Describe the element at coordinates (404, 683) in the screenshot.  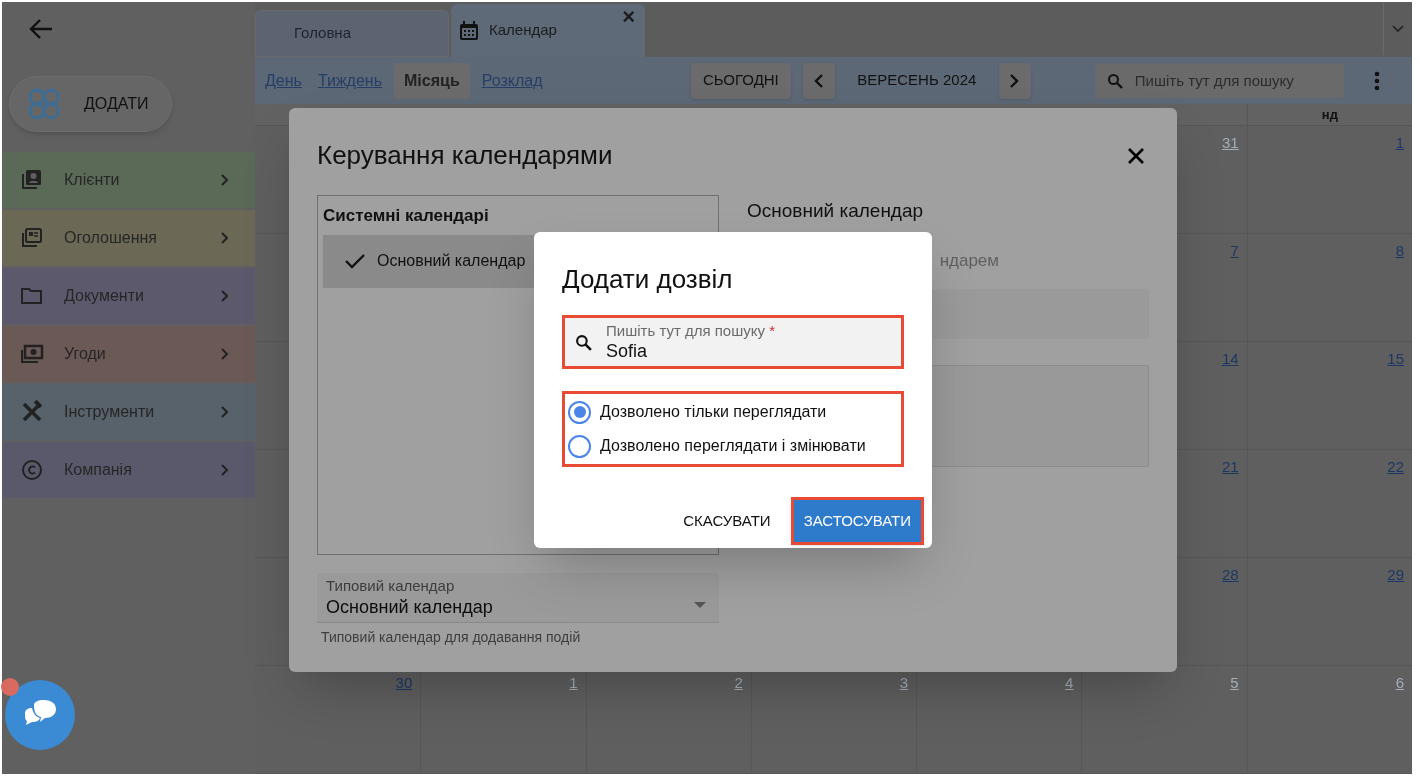
I see `date-link: 30` at that location.